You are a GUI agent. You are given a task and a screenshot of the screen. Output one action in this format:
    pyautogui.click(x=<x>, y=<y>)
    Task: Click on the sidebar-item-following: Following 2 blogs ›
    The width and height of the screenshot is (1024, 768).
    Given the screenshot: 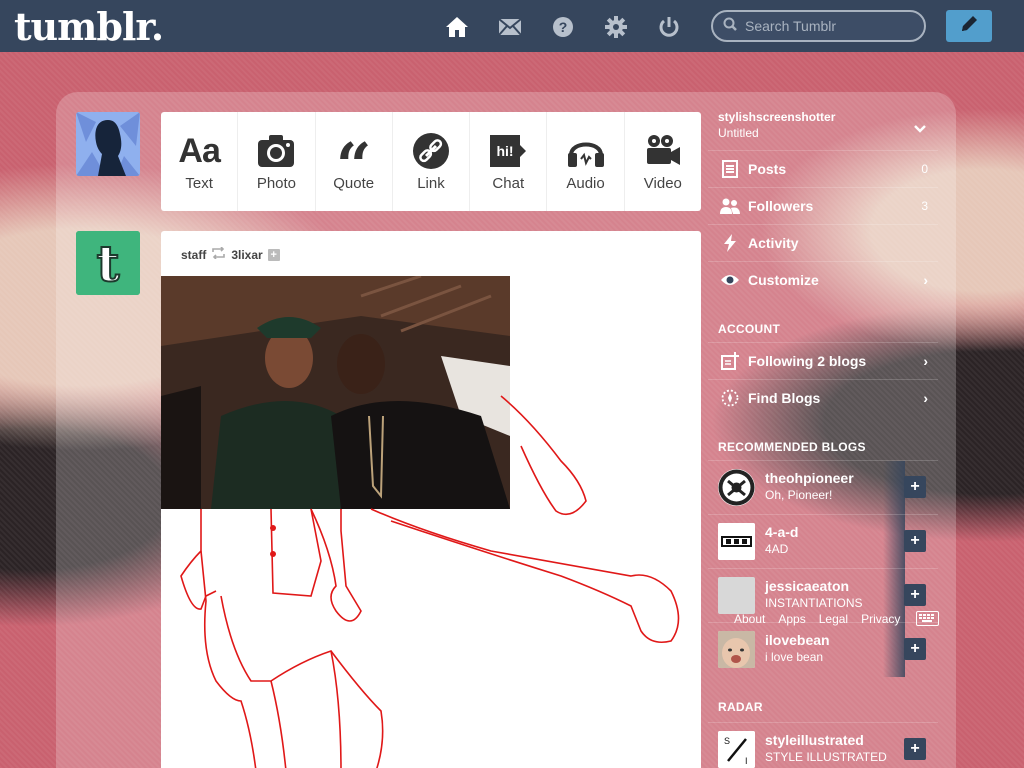 What is the action you would take?
    pyautogui.click(x=823, y=360)
    